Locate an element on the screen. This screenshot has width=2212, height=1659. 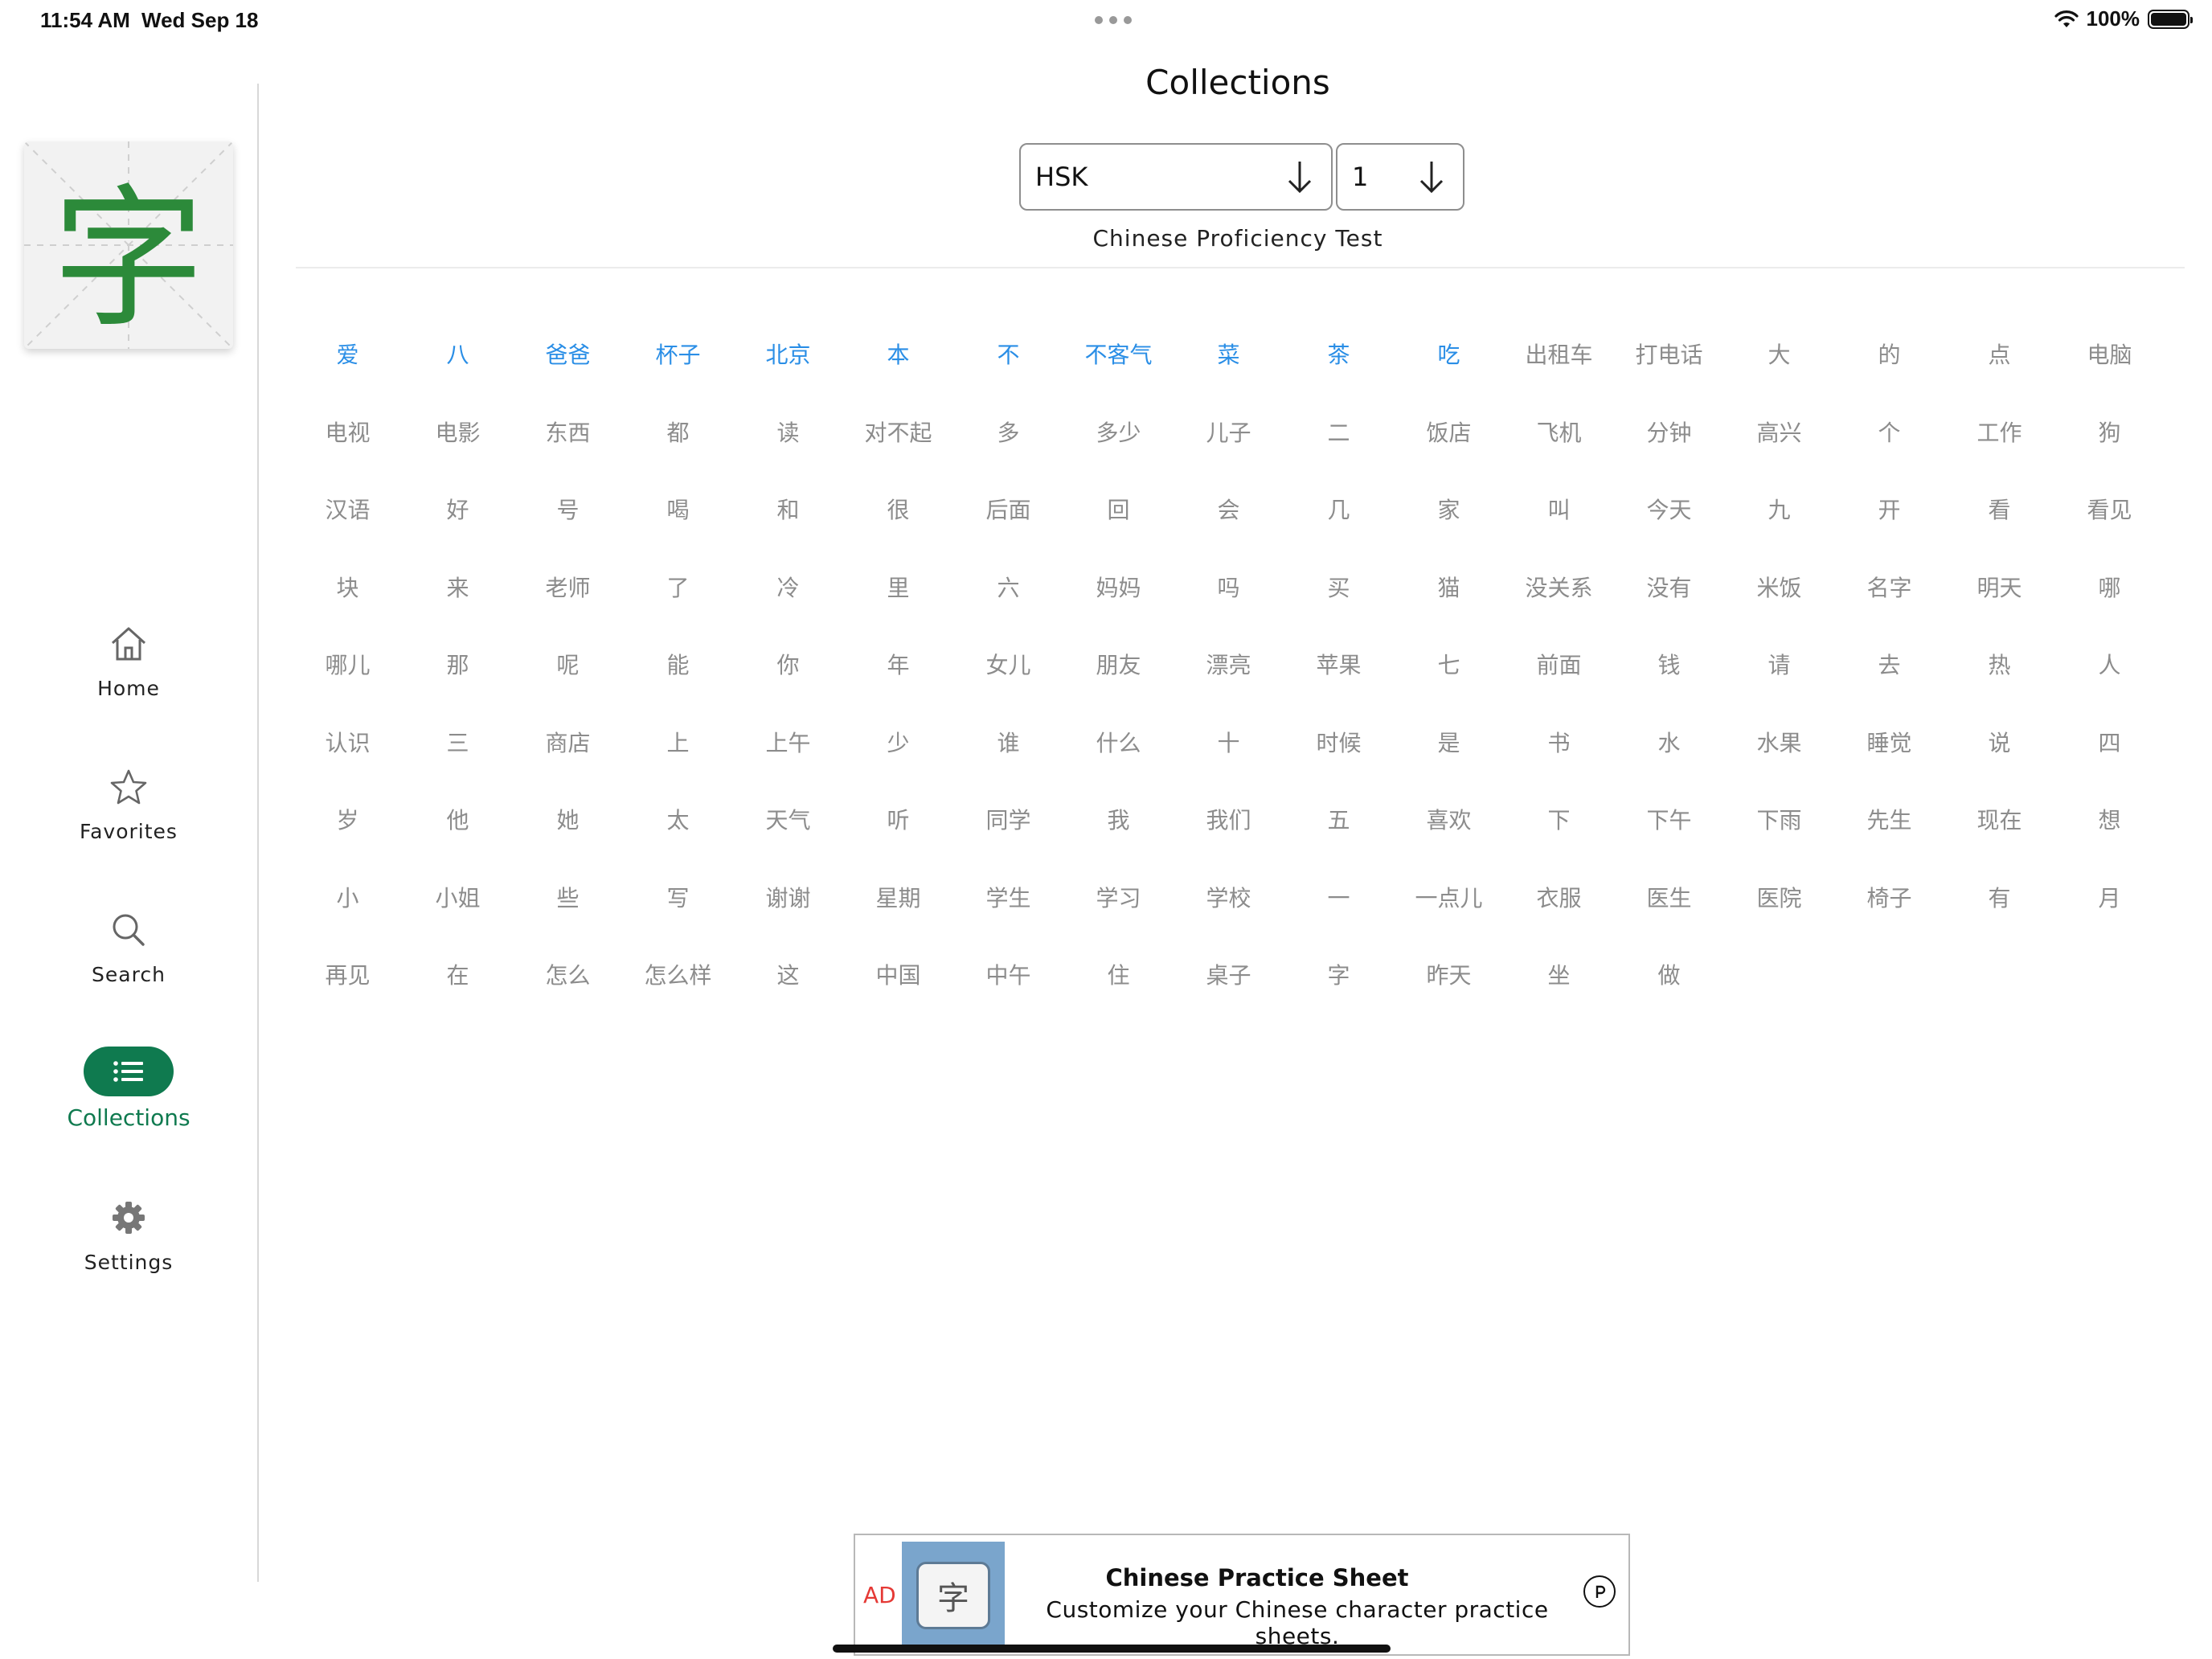
nav-collections: Collections is located at coordinates (128, 1099).